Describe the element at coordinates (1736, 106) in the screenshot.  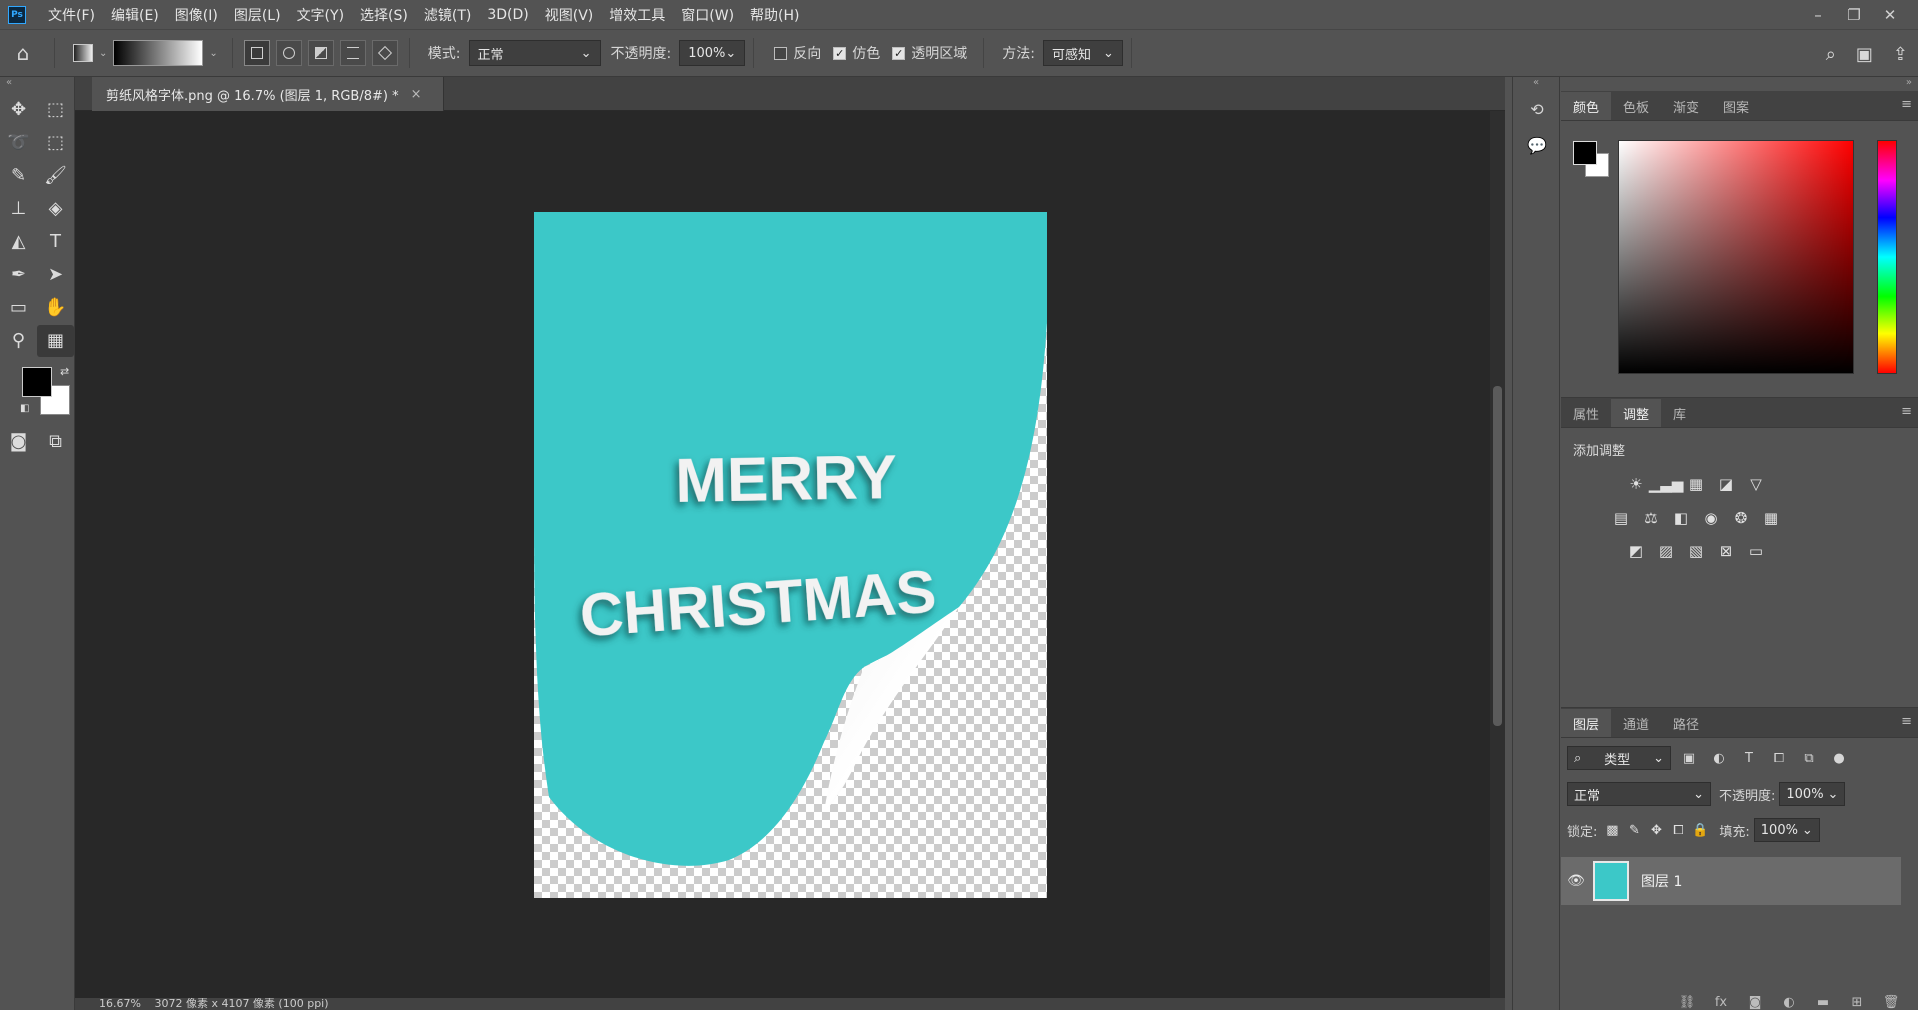
I see `tab-patterns: 图案` at that location.